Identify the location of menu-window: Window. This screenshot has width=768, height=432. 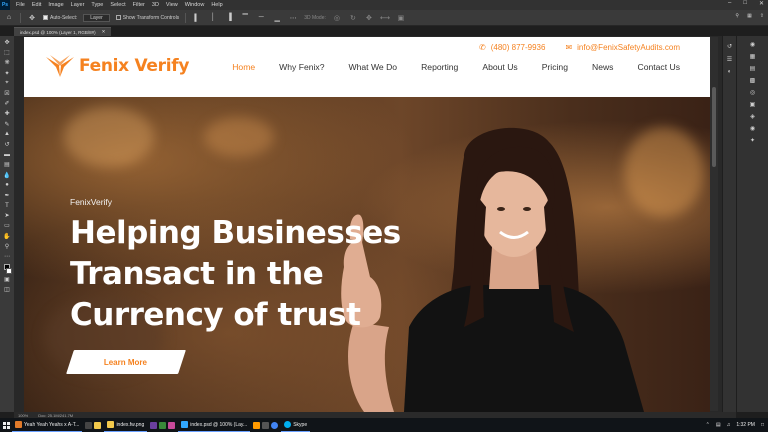
(195, 5).